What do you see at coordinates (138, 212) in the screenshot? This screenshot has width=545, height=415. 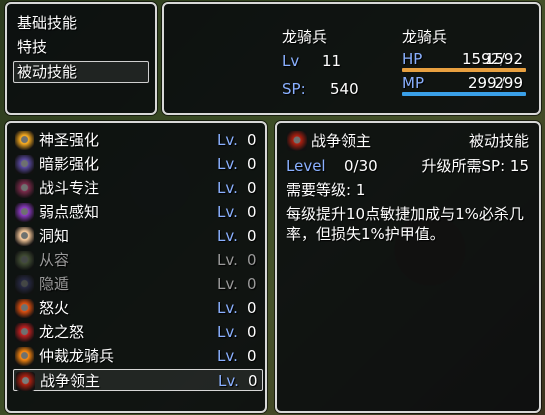 I see `skill-row: 弱点感知 Lv. 0` at bounding box center [138, 212].